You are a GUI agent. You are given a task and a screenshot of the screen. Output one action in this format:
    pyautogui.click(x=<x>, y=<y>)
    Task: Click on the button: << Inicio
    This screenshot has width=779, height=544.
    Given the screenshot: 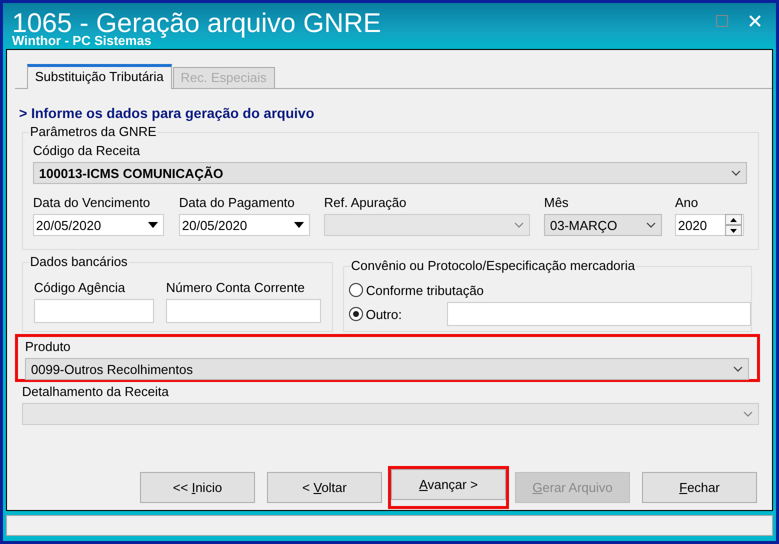 What is the action you would take?
    pyautogui.click(x=197, y=487)
    